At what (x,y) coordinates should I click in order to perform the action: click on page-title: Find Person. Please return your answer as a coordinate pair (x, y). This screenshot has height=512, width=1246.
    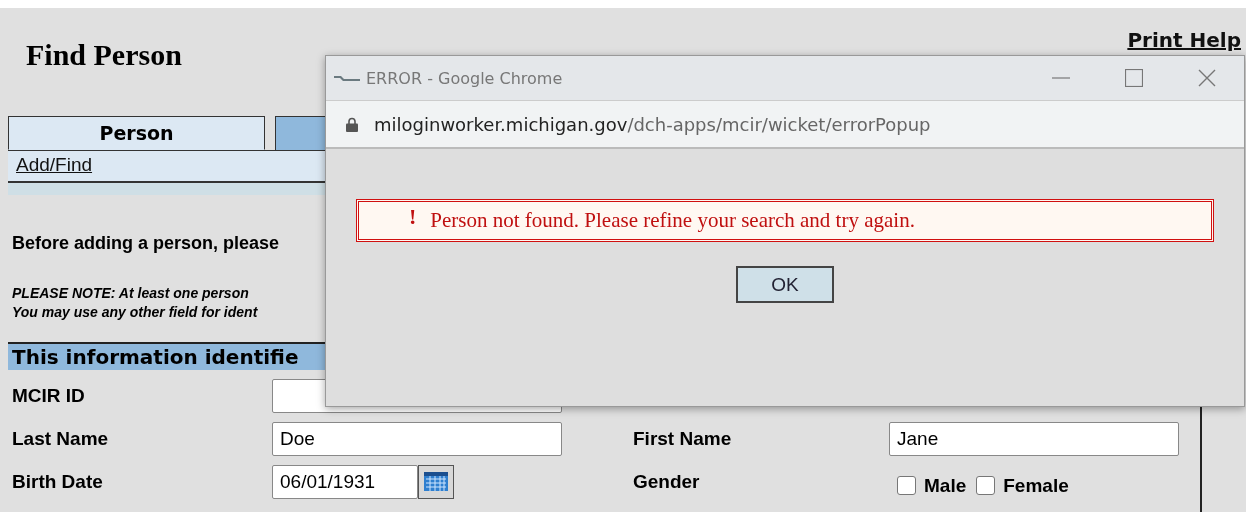
    Looking at the image, I should click on (104, 55).